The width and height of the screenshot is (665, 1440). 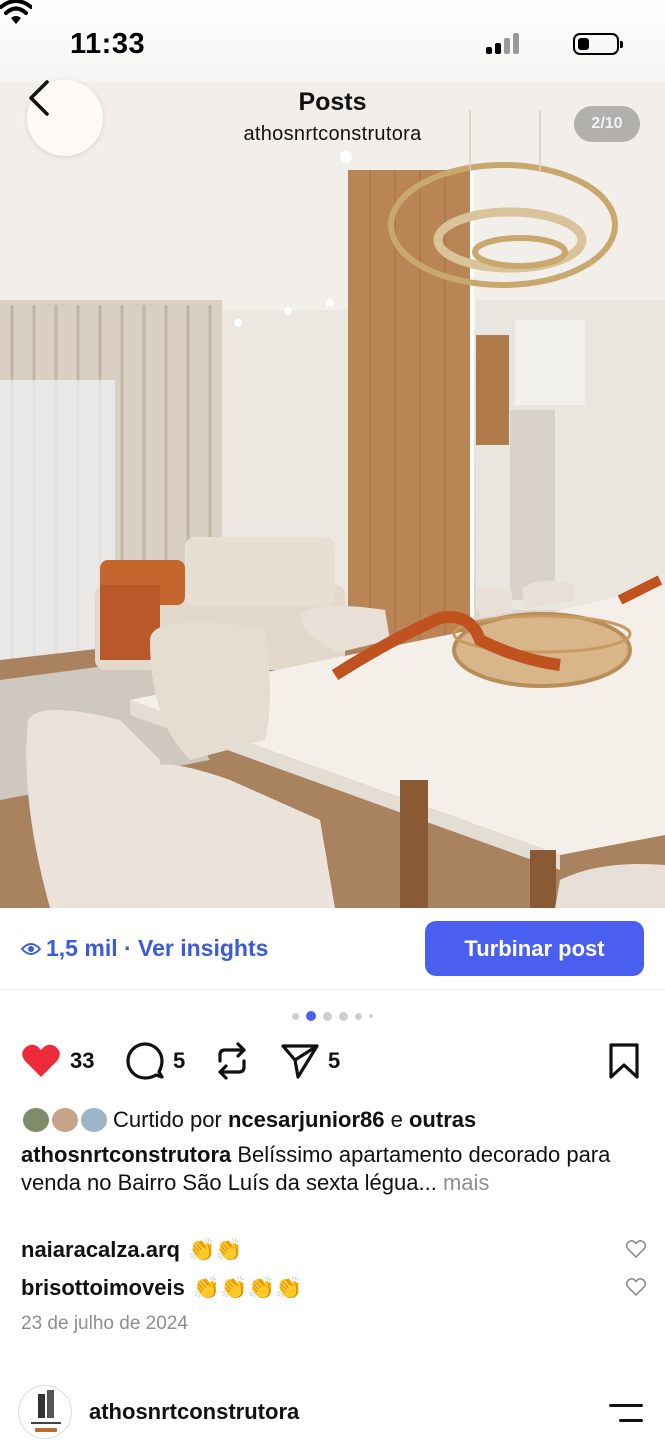 What do you see at coordinates (332, 41) in the screenshot?
I see `status-bar: 11:33` at bounding box center [332, 41].